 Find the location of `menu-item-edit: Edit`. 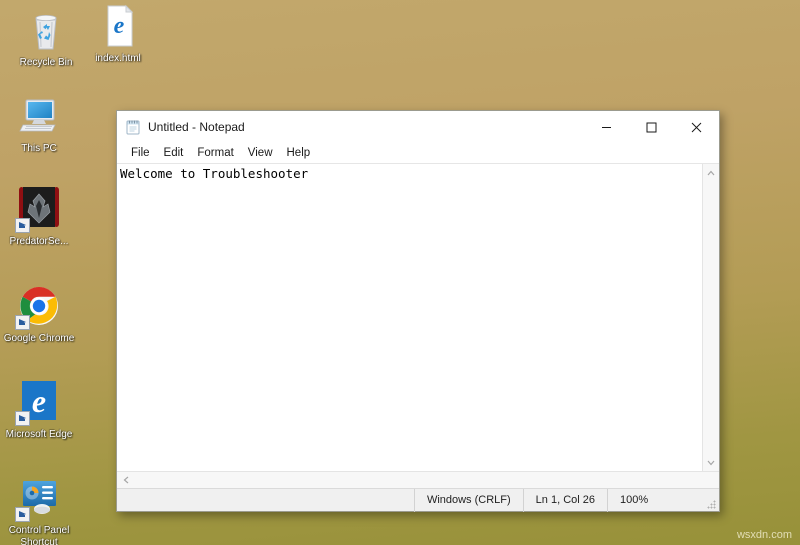

menu-item-edit: Edit is located at coordinates (174, 153).